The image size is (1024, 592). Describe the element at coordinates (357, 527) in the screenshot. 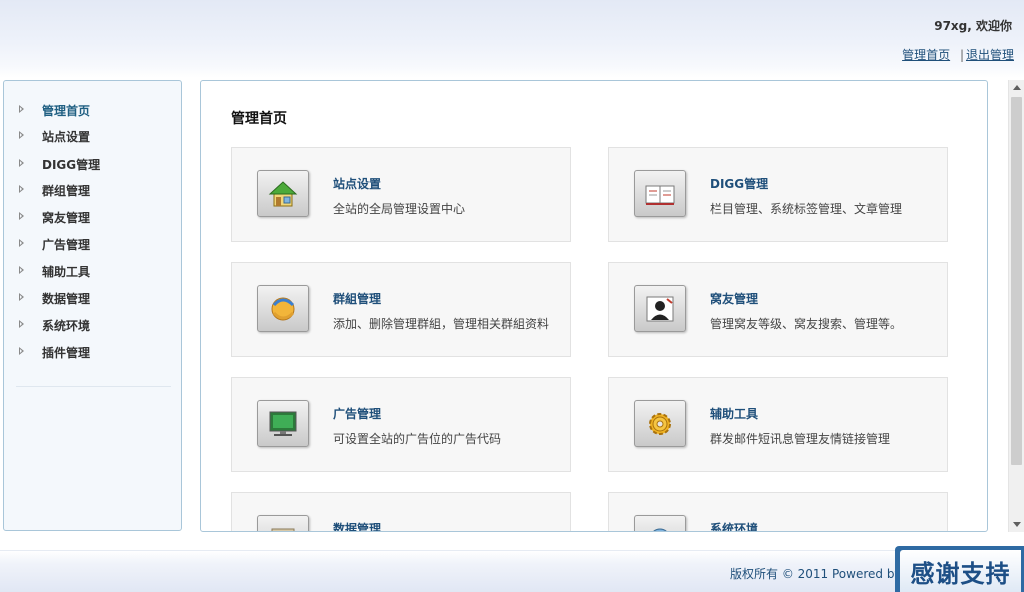

I see `card-title: 数据管理` at that location.